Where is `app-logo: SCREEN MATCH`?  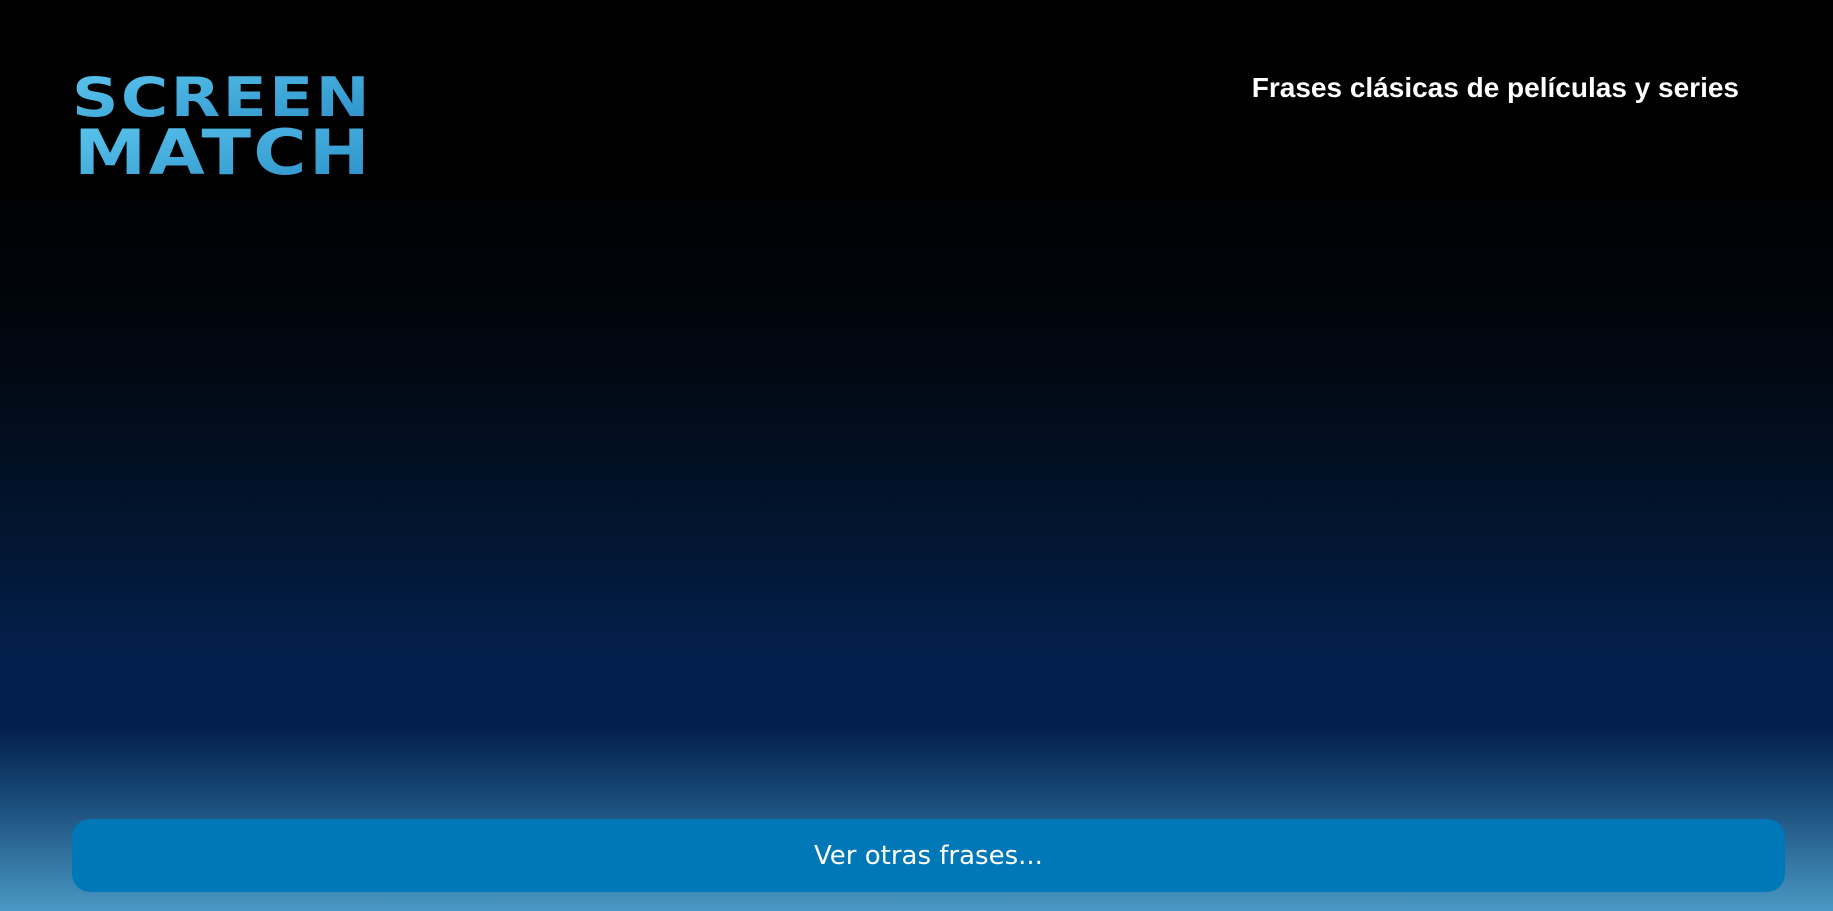
app-logo: SCREEN MATCH is located at coordinates (224, 123).